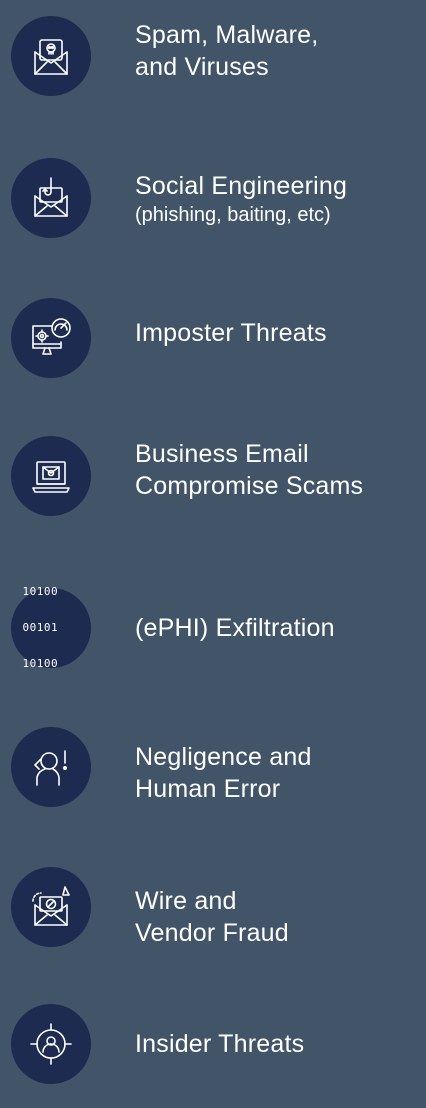 The width and height of the screenshot is (426, 1108). What do you see at coordinates (51, 198) in the screenshot?
I see `envelope-phishing-hook-icon` at bounding box center [51, 198].